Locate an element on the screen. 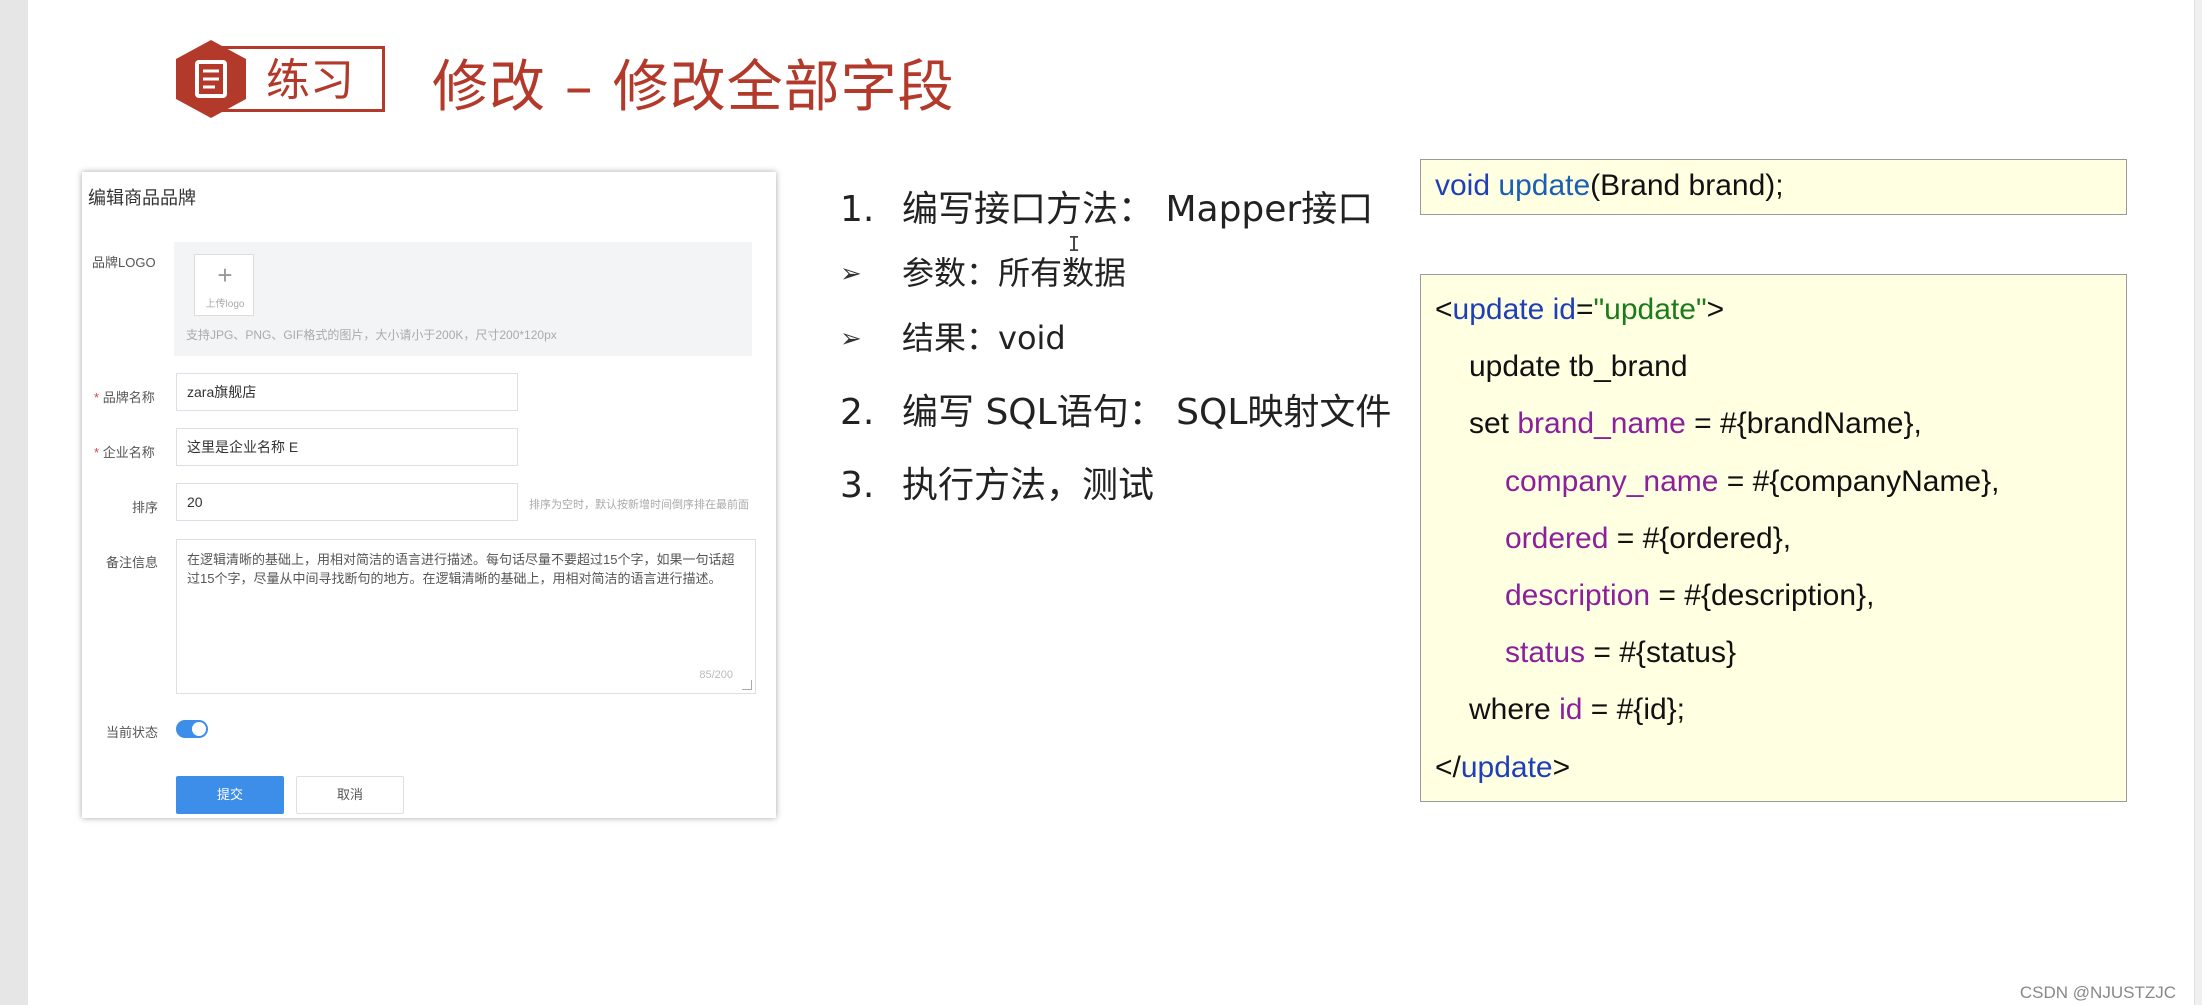 The width and height of the screenshot is (2202, 1005). code-line: status = #{status} is located at coordinates (1773, 664).